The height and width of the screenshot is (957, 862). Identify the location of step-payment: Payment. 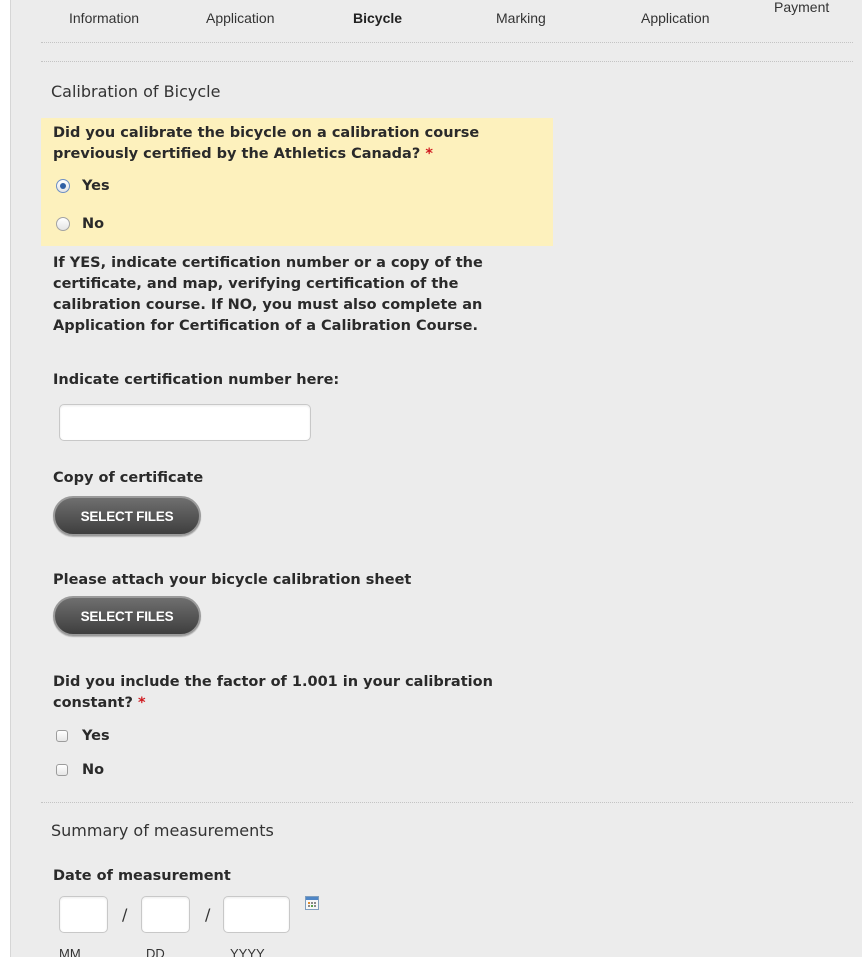
(801, 7).